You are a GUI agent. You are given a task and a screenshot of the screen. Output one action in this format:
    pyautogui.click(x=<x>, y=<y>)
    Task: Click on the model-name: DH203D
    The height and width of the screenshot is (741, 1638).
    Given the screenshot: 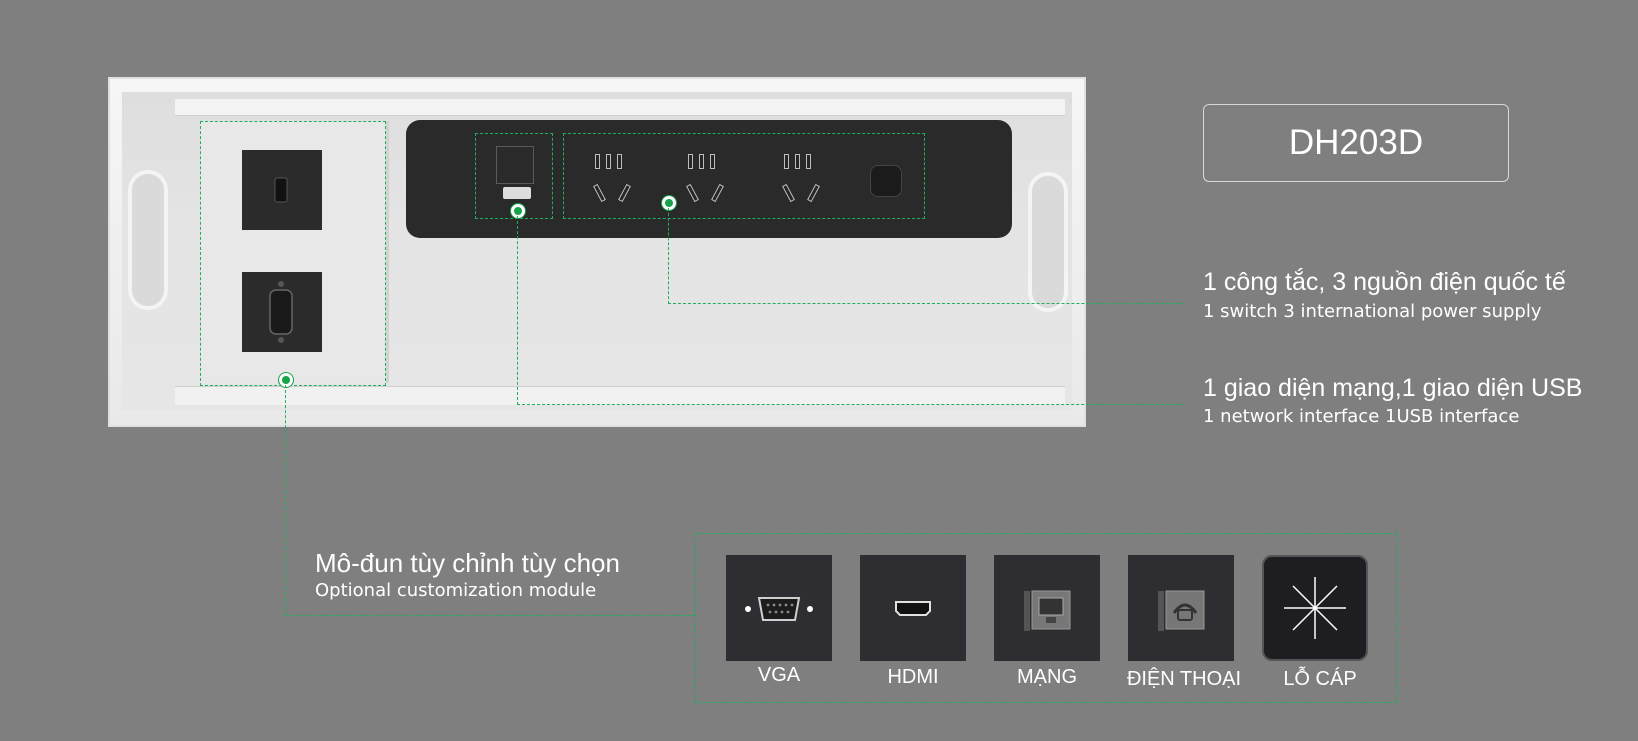 What is the action you would take?
    pyautogui.click(x=1356, y=142)
    